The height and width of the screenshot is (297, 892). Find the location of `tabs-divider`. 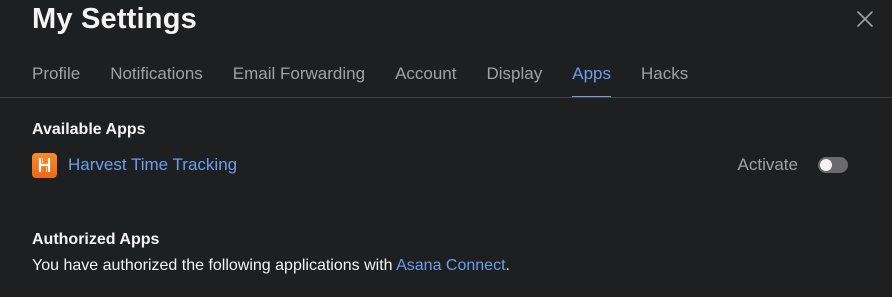

tabs-divider is located at coordinates (446, 97).